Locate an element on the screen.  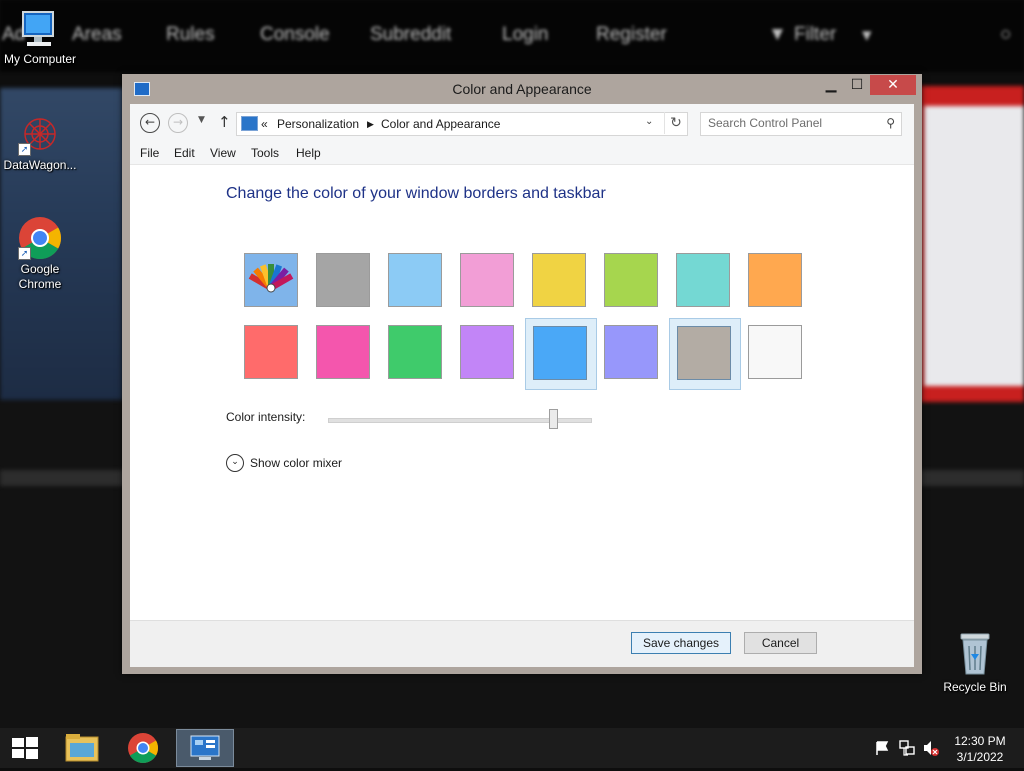
close-button: ✕ is located at coordinates (893, 85).